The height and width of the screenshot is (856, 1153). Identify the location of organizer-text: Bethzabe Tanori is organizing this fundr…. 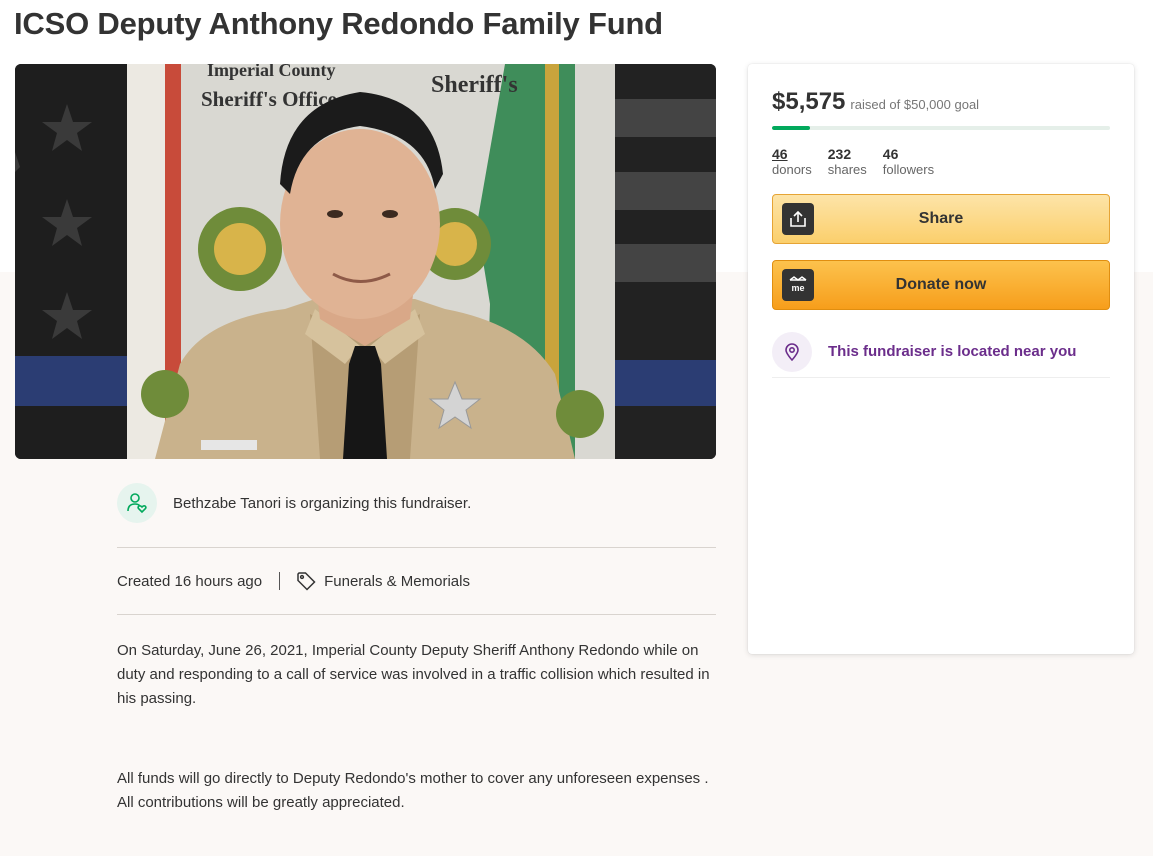
(322, 503).